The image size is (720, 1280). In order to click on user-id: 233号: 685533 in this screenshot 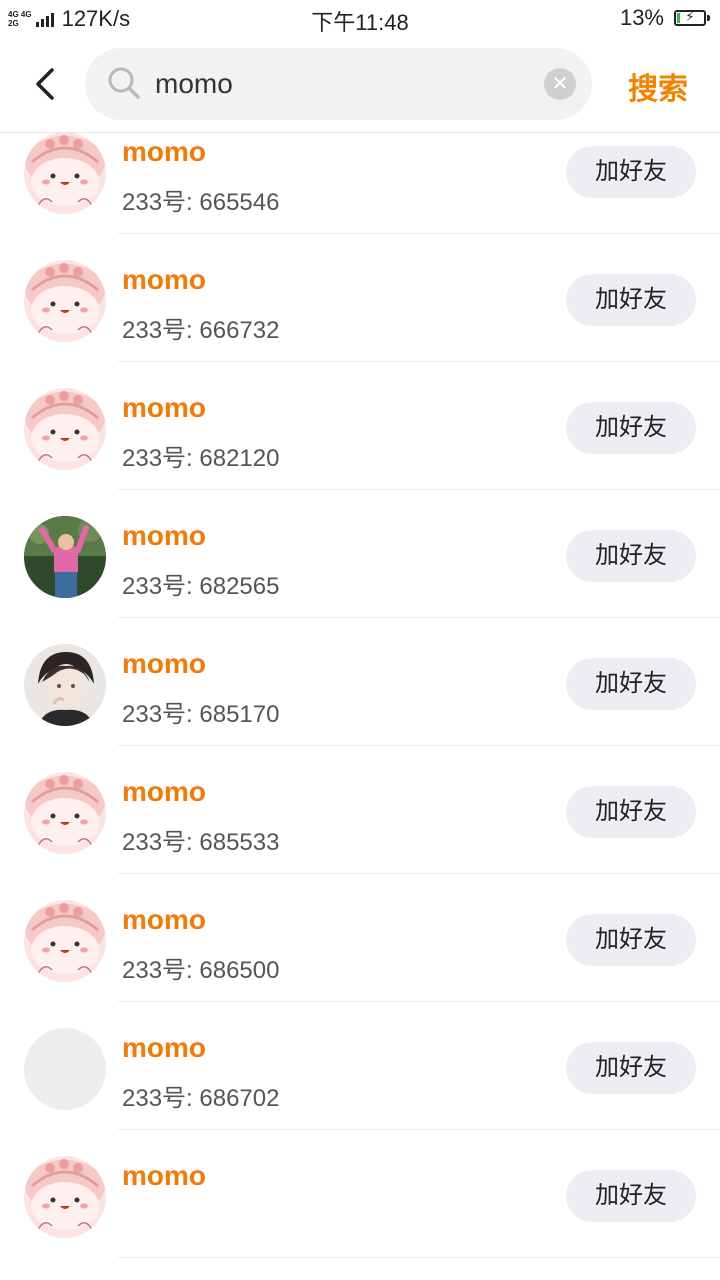, I will do `click(201, 842)`.